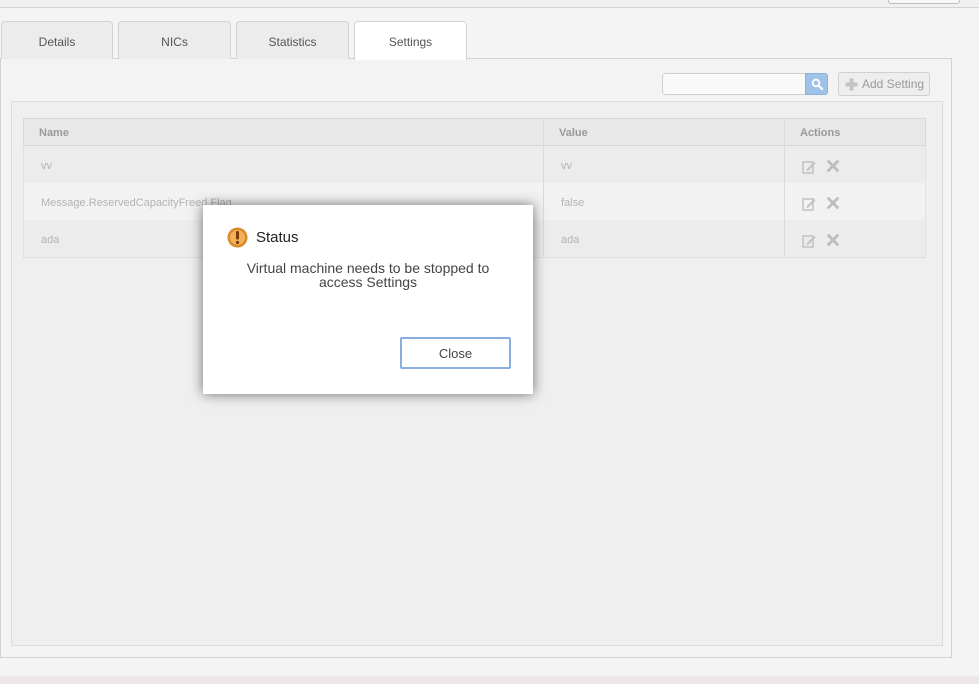 This screenshot has width=979, height=684. Describe the element at coordinates (410, 40) in the screenshot. I see `tab-settings: Settings` at that location.